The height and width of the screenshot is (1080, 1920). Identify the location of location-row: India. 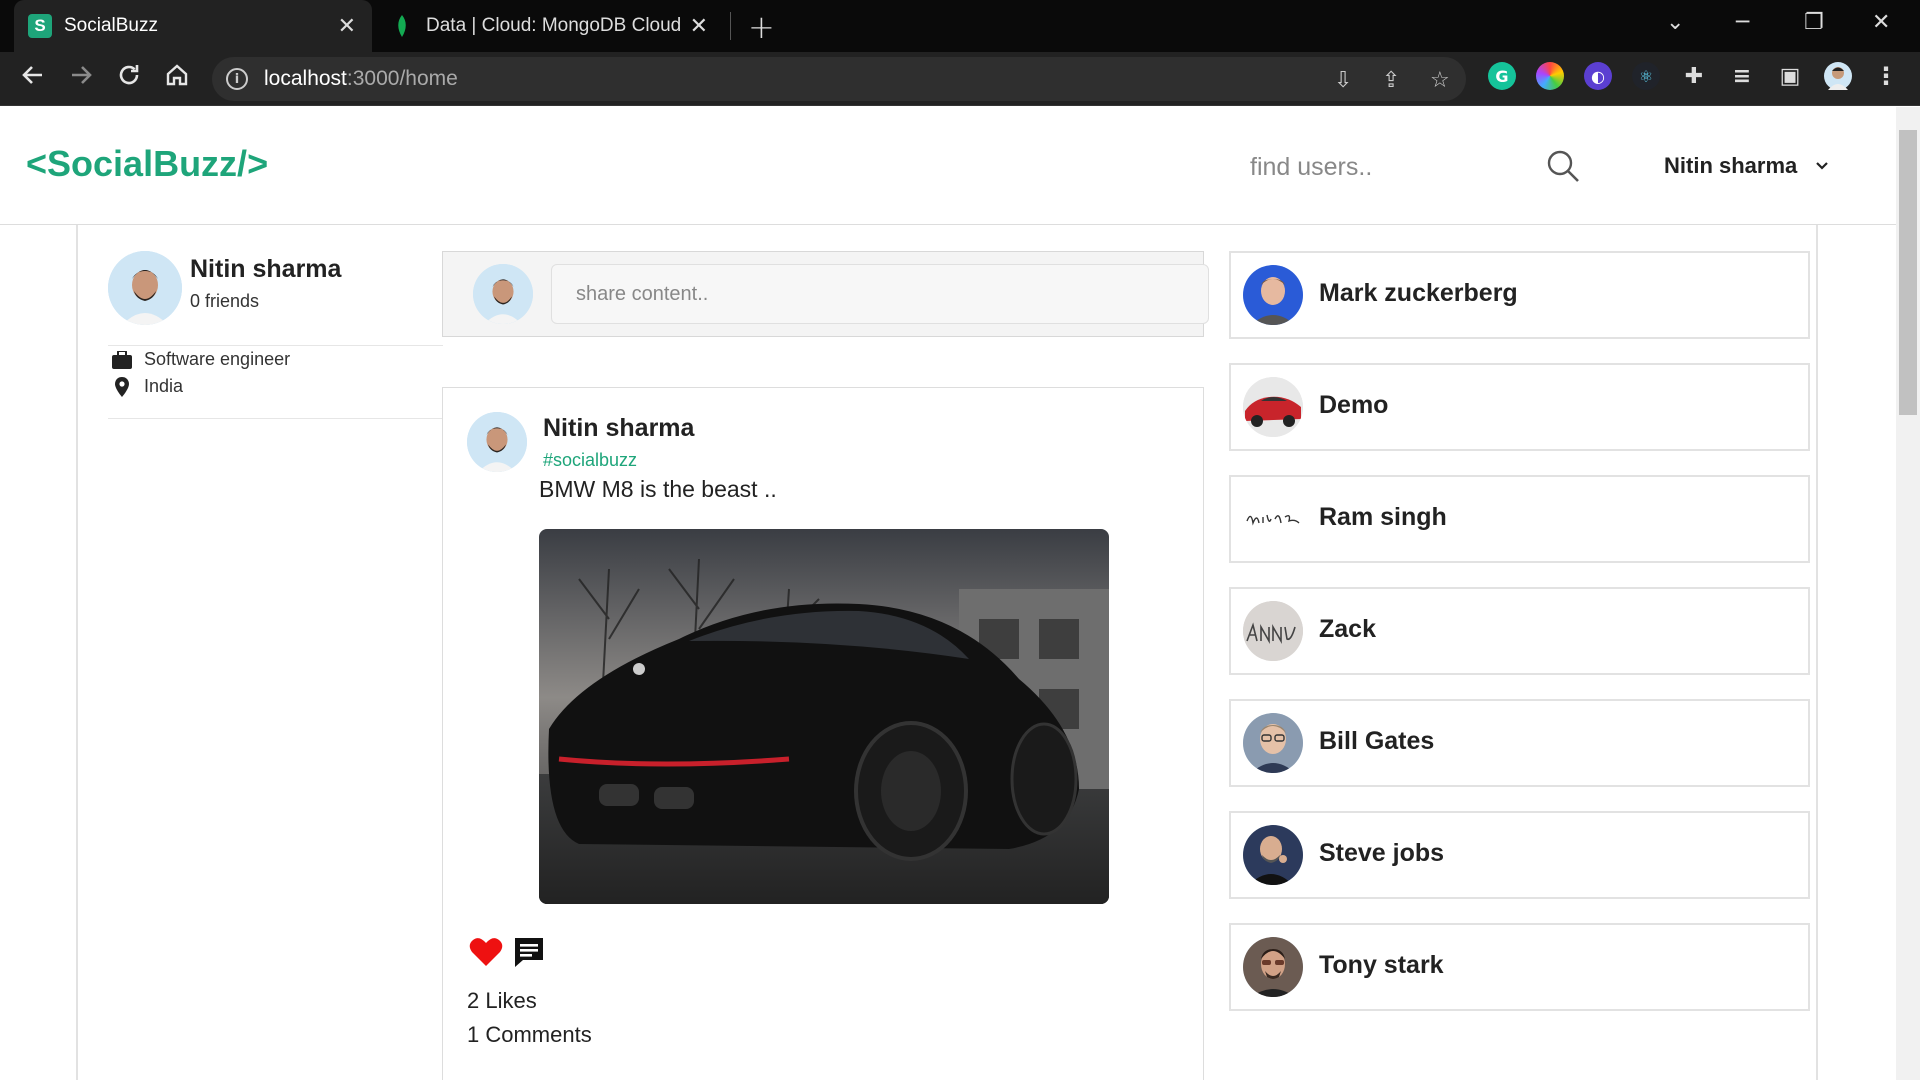
(147, 386).